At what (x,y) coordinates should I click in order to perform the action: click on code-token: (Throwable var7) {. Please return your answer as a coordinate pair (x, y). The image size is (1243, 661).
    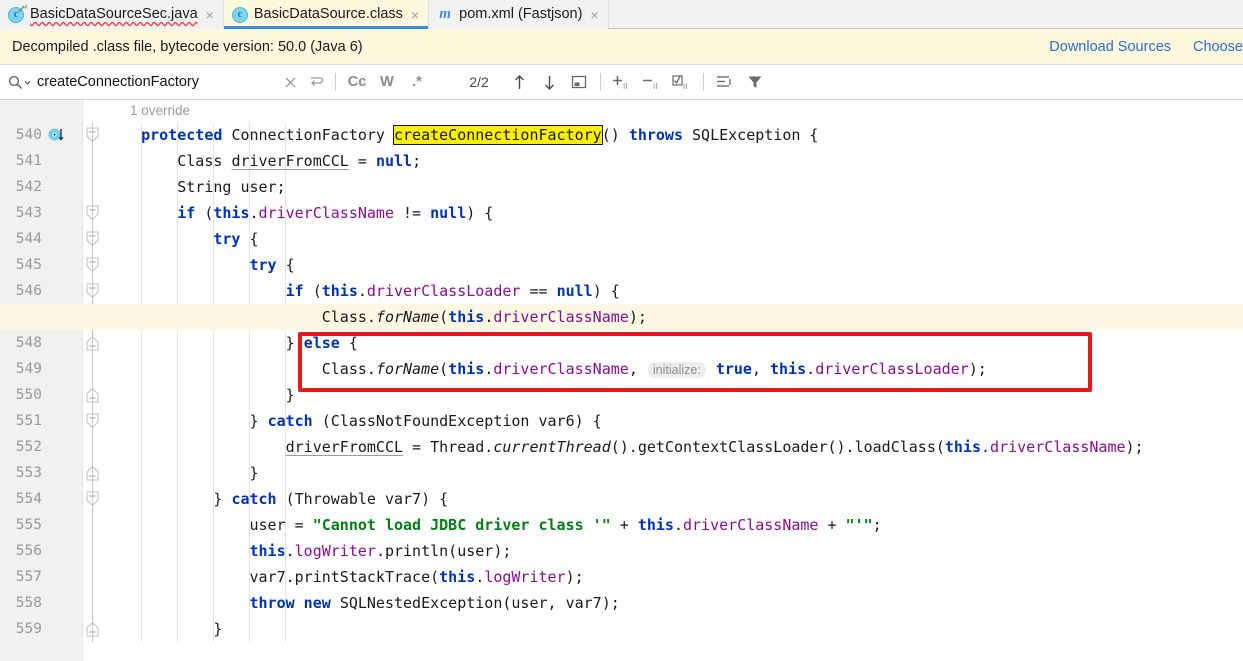
    Looking at the image, I should click on (367, 499).